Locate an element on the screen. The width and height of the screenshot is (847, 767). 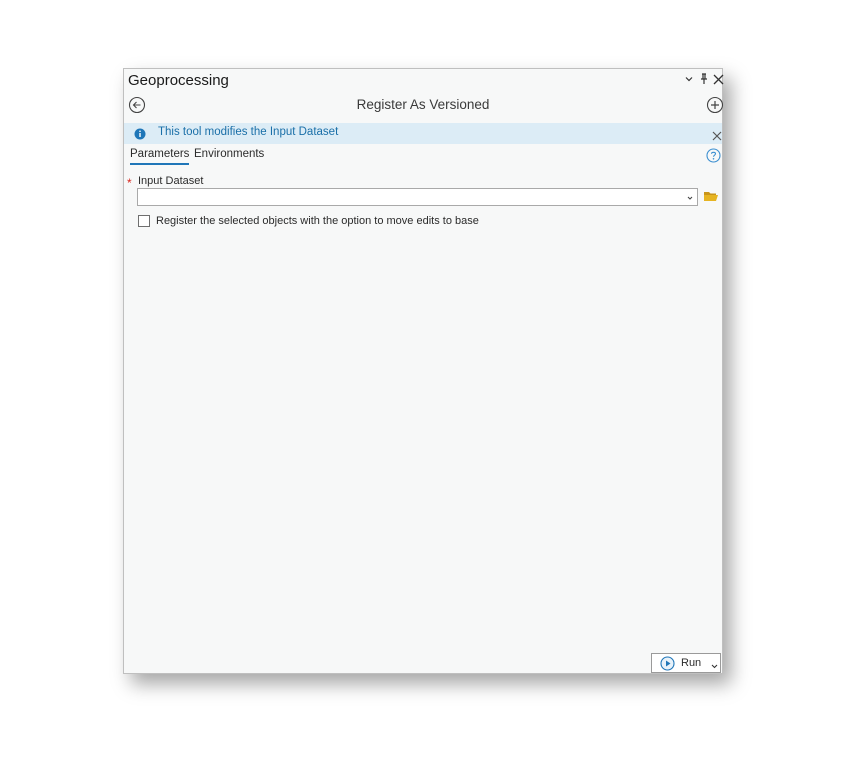
close-icon is located at coordinates (718, 79).